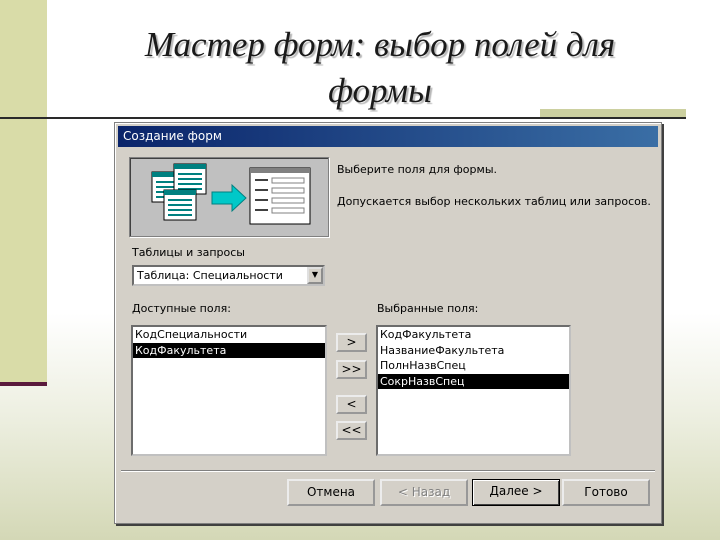 The image size is (720, 540). What do you see at coordinates (473, 381) in the screenshot?
I see `list-item: СокрНазвСпец` at bounding box center [473, 381].